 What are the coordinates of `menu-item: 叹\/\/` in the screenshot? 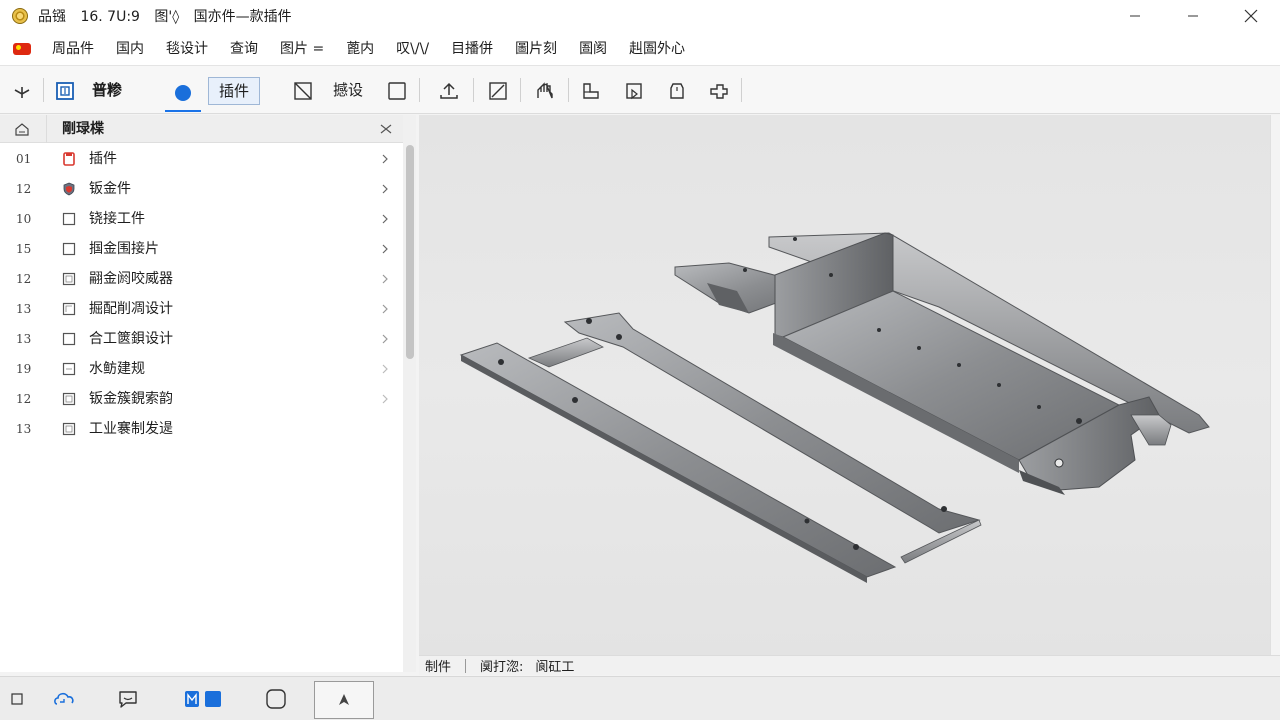 It's located at (412, 49).